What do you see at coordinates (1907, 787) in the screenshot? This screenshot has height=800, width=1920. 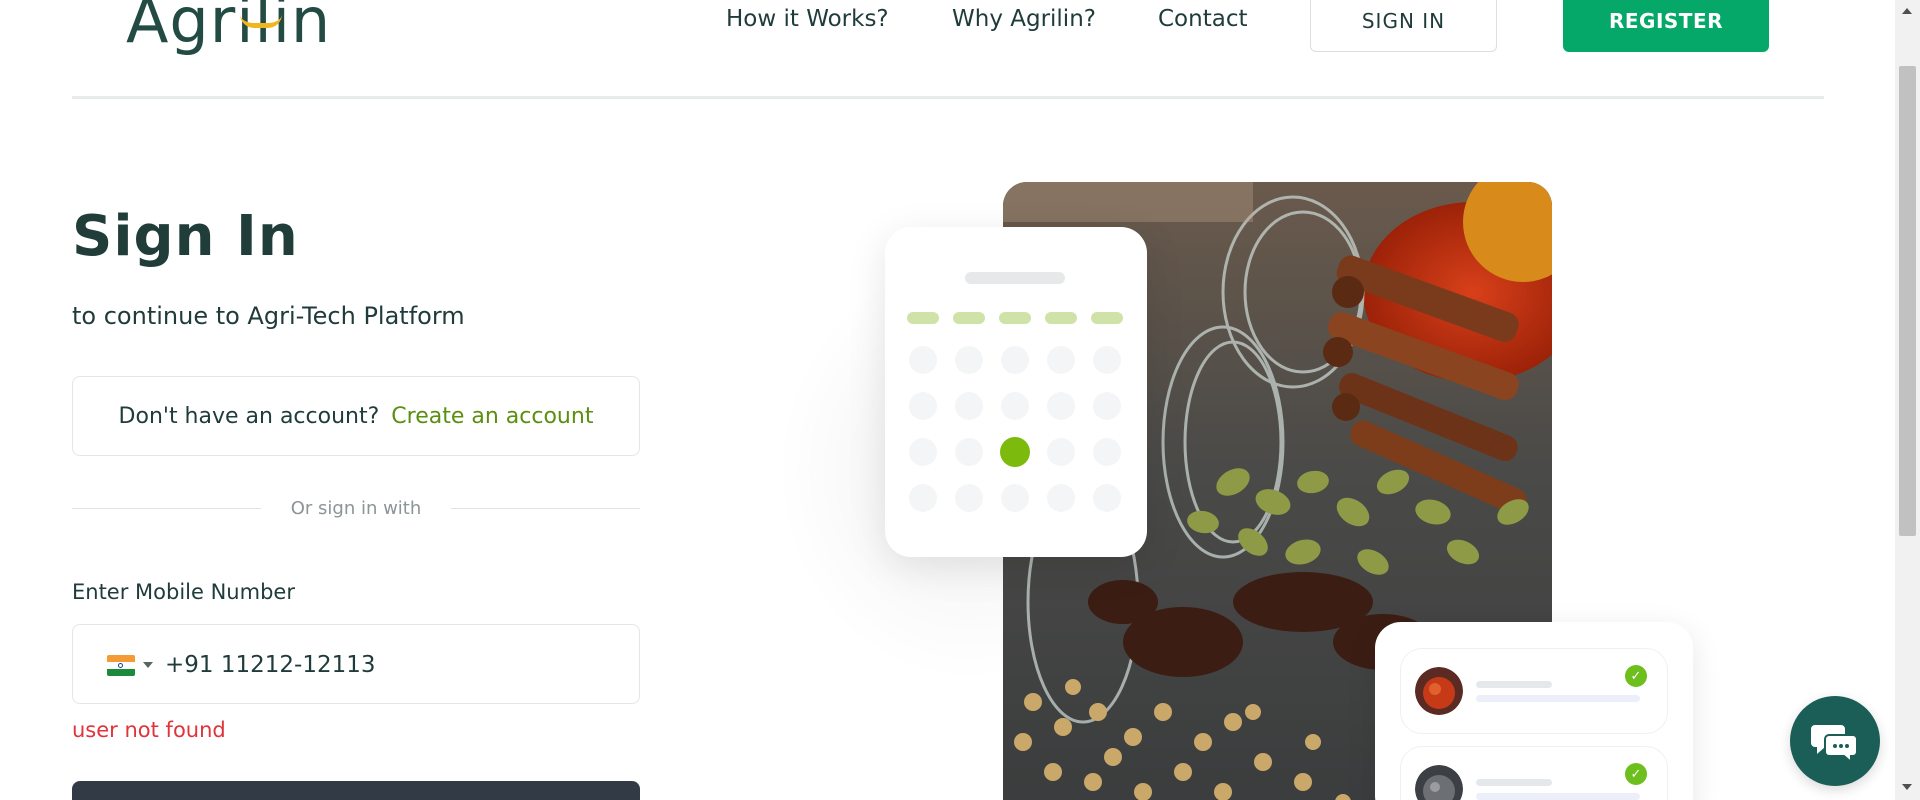 I see `scroll-down-arrow-icon` at bounding box center [1907, 787].